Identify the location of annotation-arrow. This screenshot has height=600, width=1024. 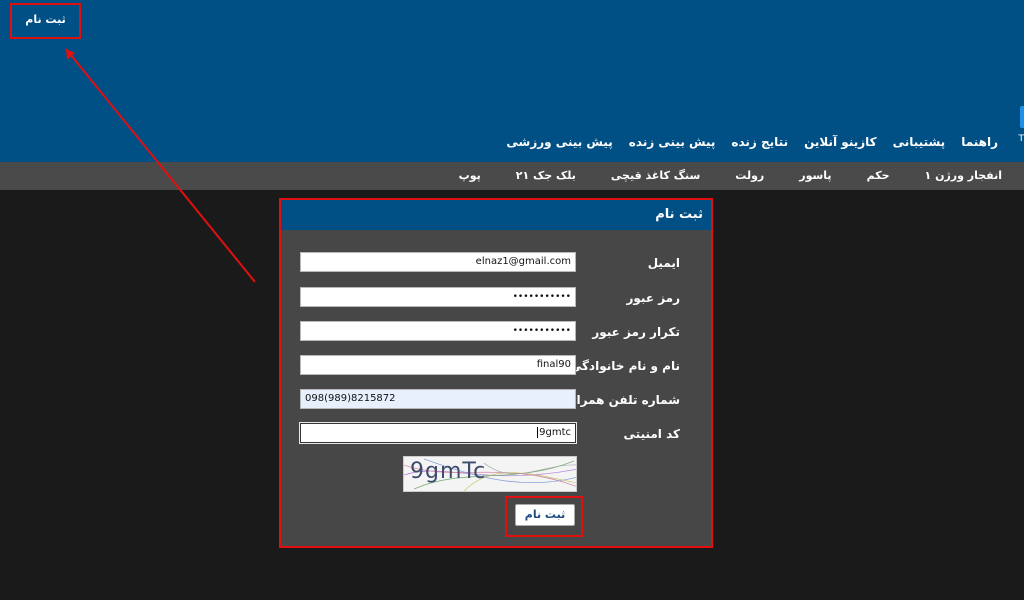
(160, 165).